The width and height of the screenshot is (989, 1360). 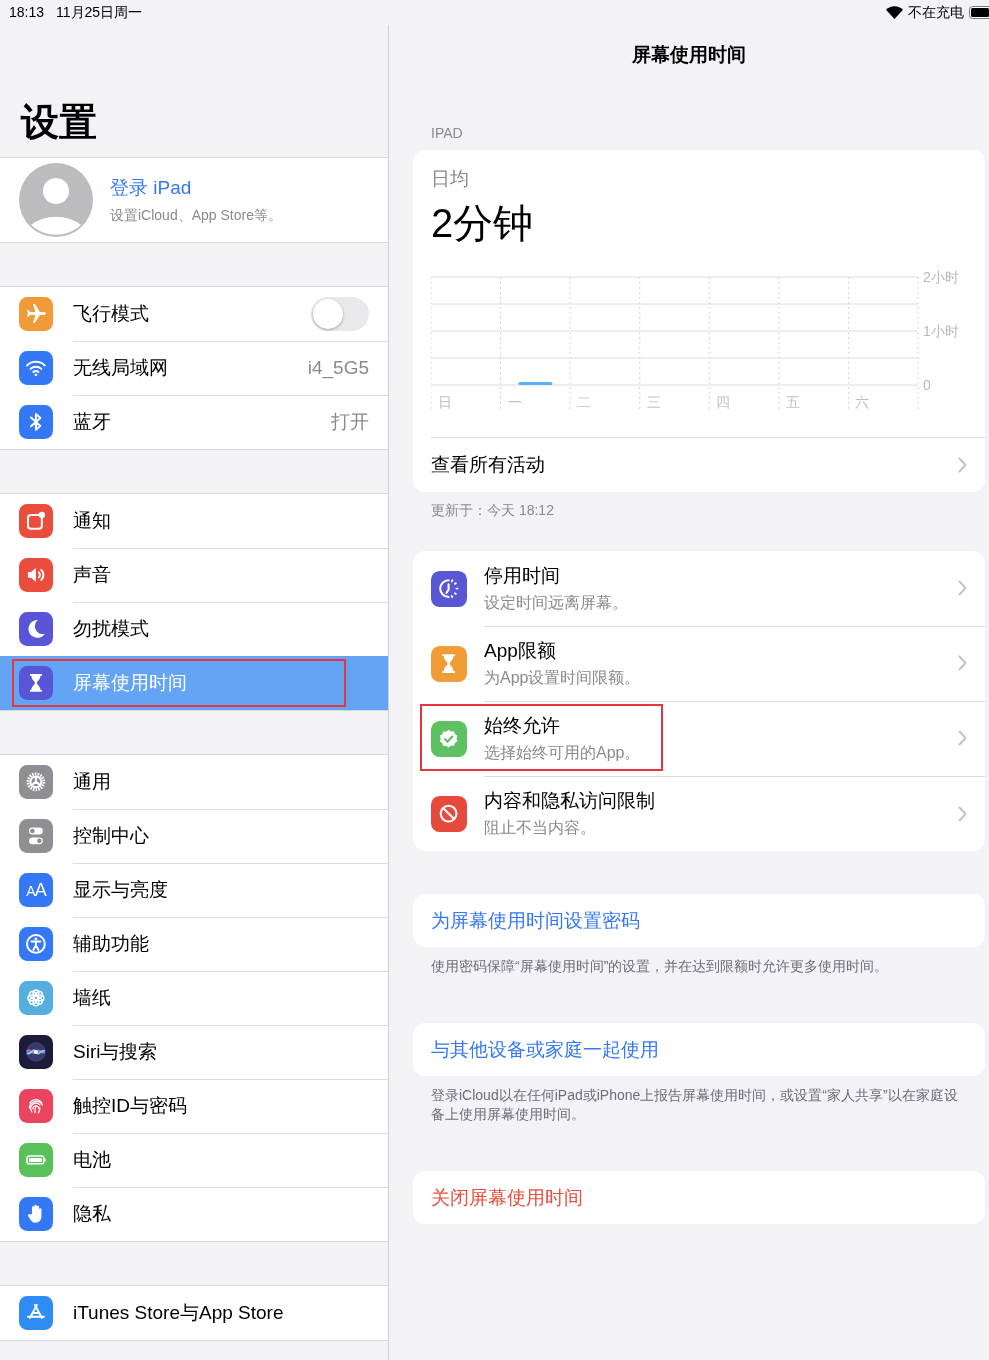 I want to click on page-title: 屏幕使用时间, so click(x=689, y=55).